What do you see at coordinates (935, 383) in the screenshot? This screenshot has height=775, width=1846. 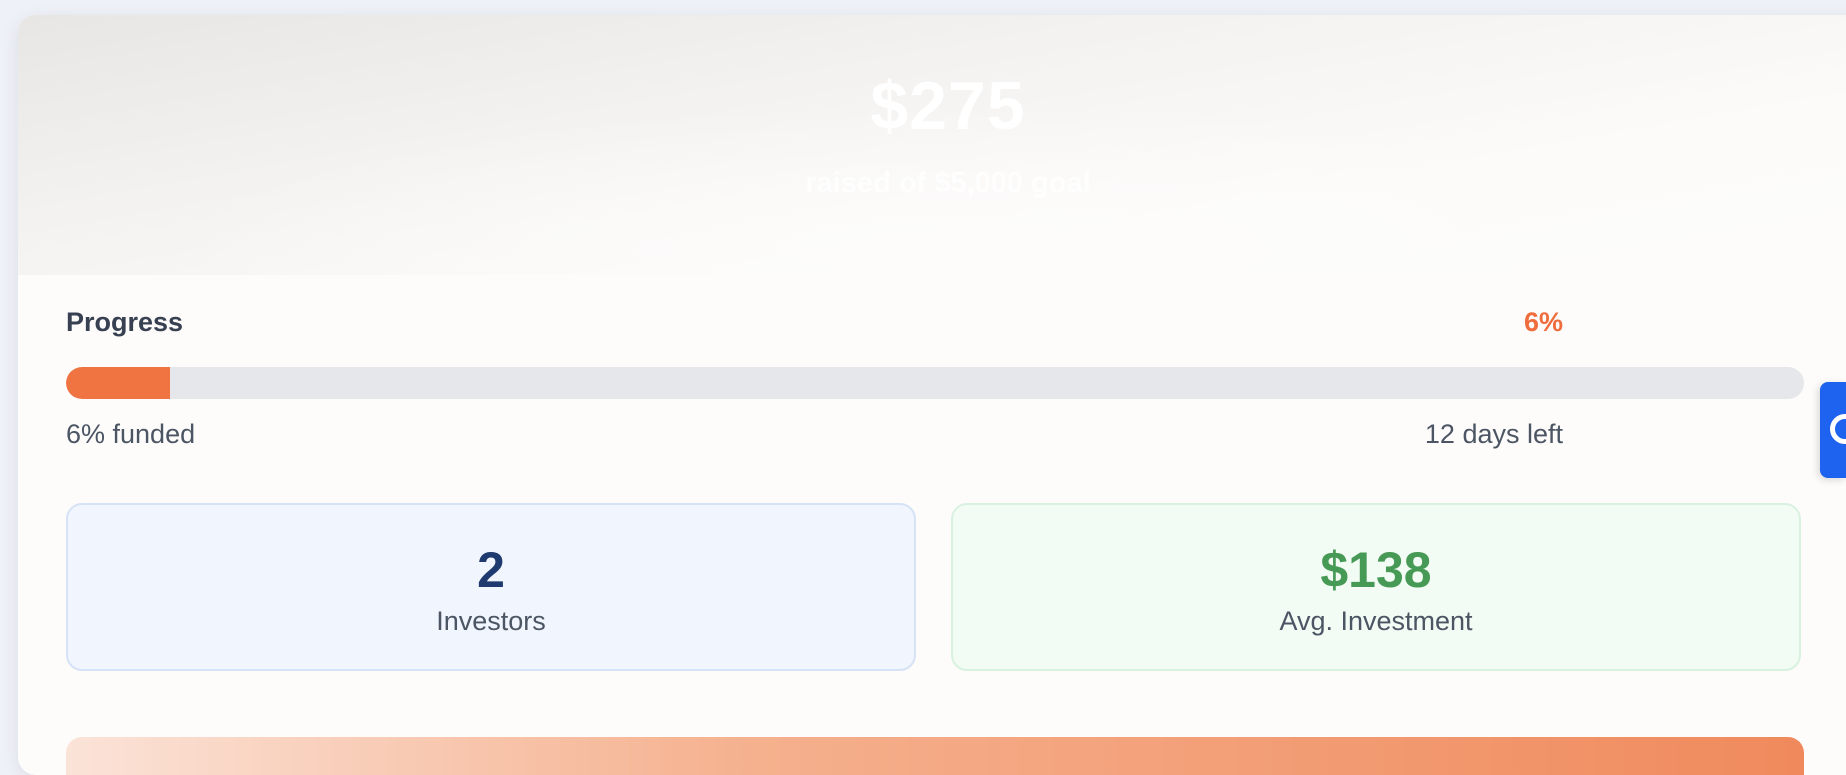 I see `progress-bar` at bounding box center [935, 383].